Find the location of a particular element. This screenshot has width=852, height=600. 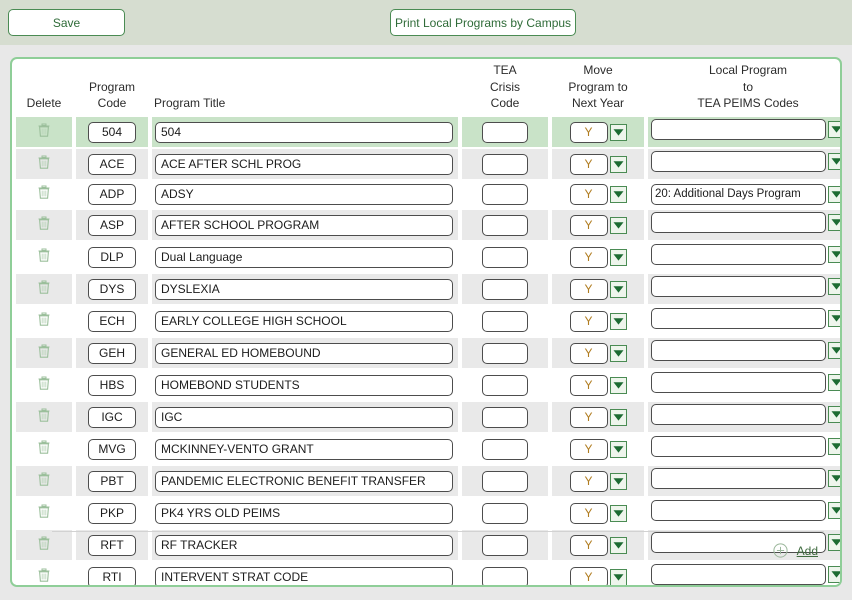

tea-peims-code-dropdown: 20: Additional Days Program is located at coordinates (745, 194).